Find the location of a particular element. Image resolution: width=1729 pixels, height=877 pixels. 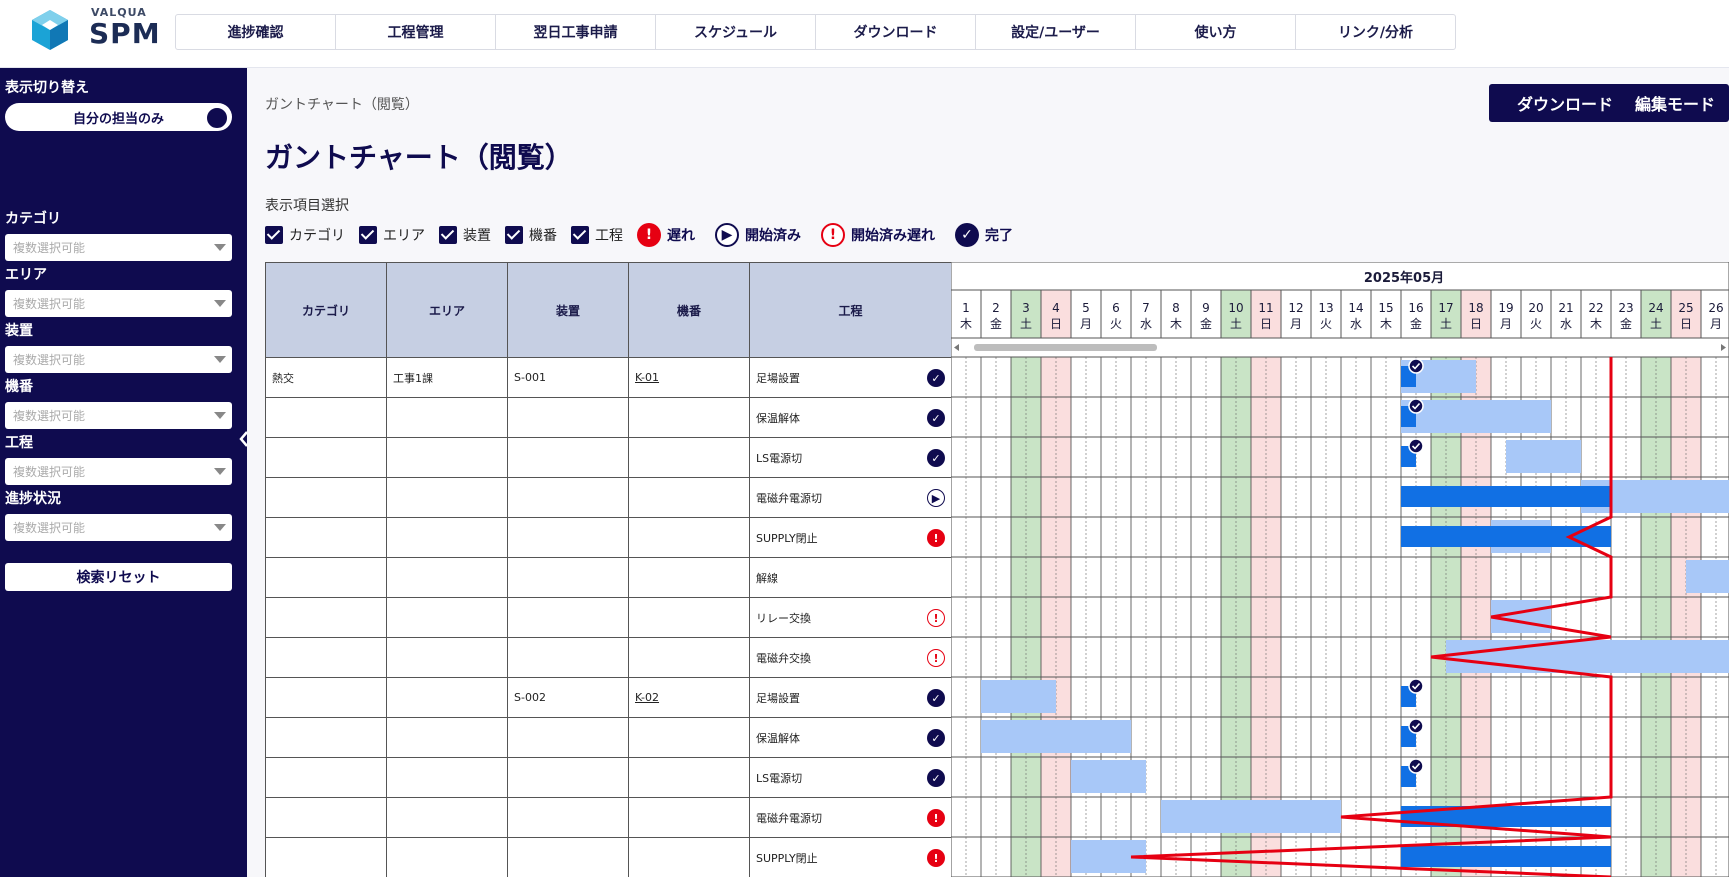

cell-text: SUPPLY閉止 is located at coordinates (787, 858).